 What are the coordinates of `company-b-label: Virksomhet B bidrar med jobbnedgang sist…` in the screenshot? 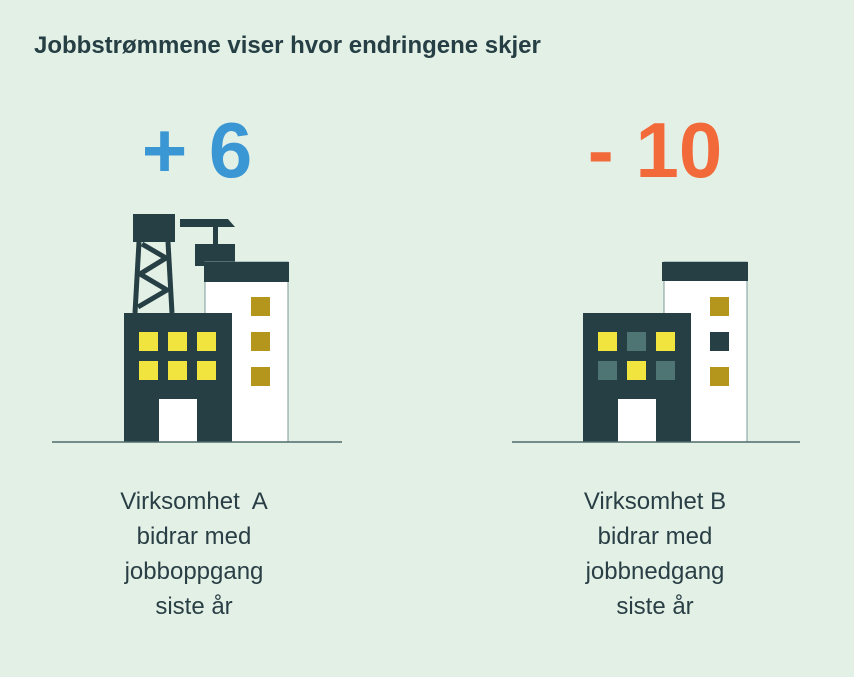 It's located at (655, 554).